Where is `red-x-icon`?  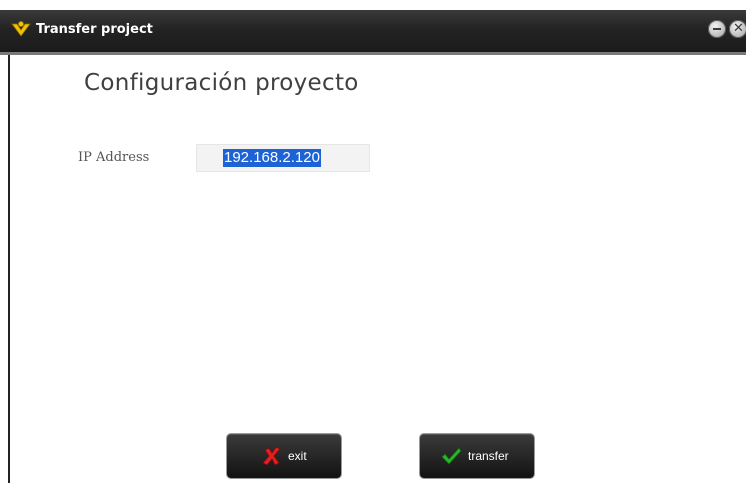
red-x-icon is located at coordinates (271, 456).